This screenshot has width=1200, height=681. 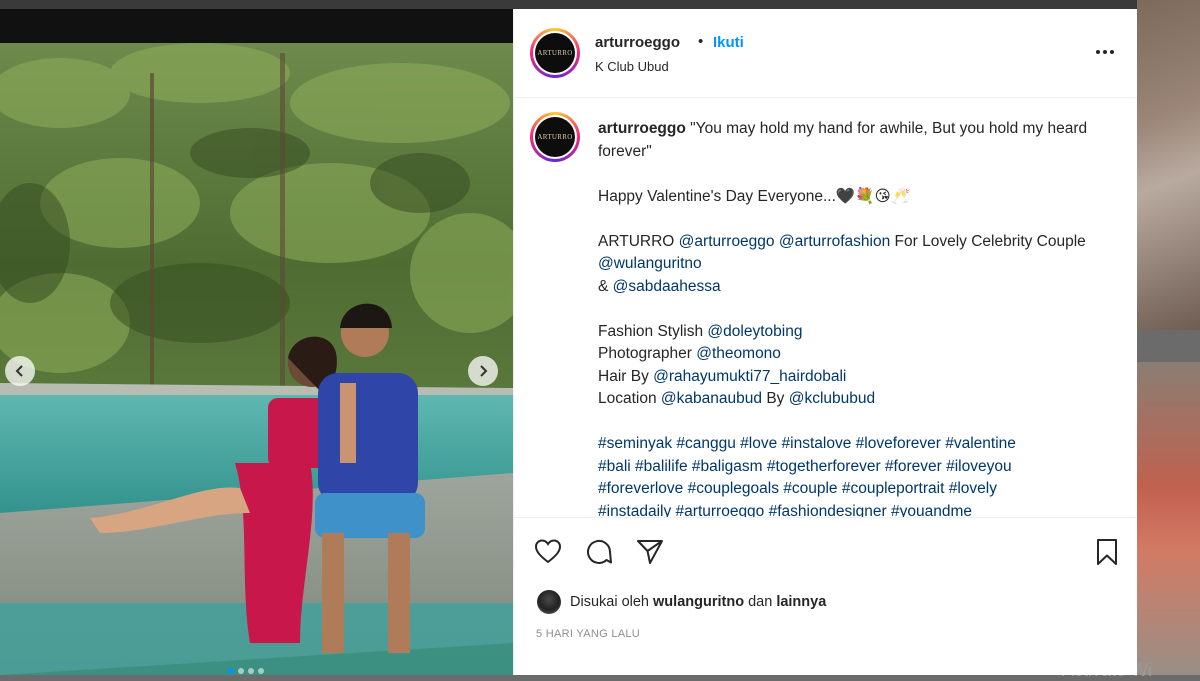 I want to click on post-location: K Club Ubud, so click(x=632, y=66).